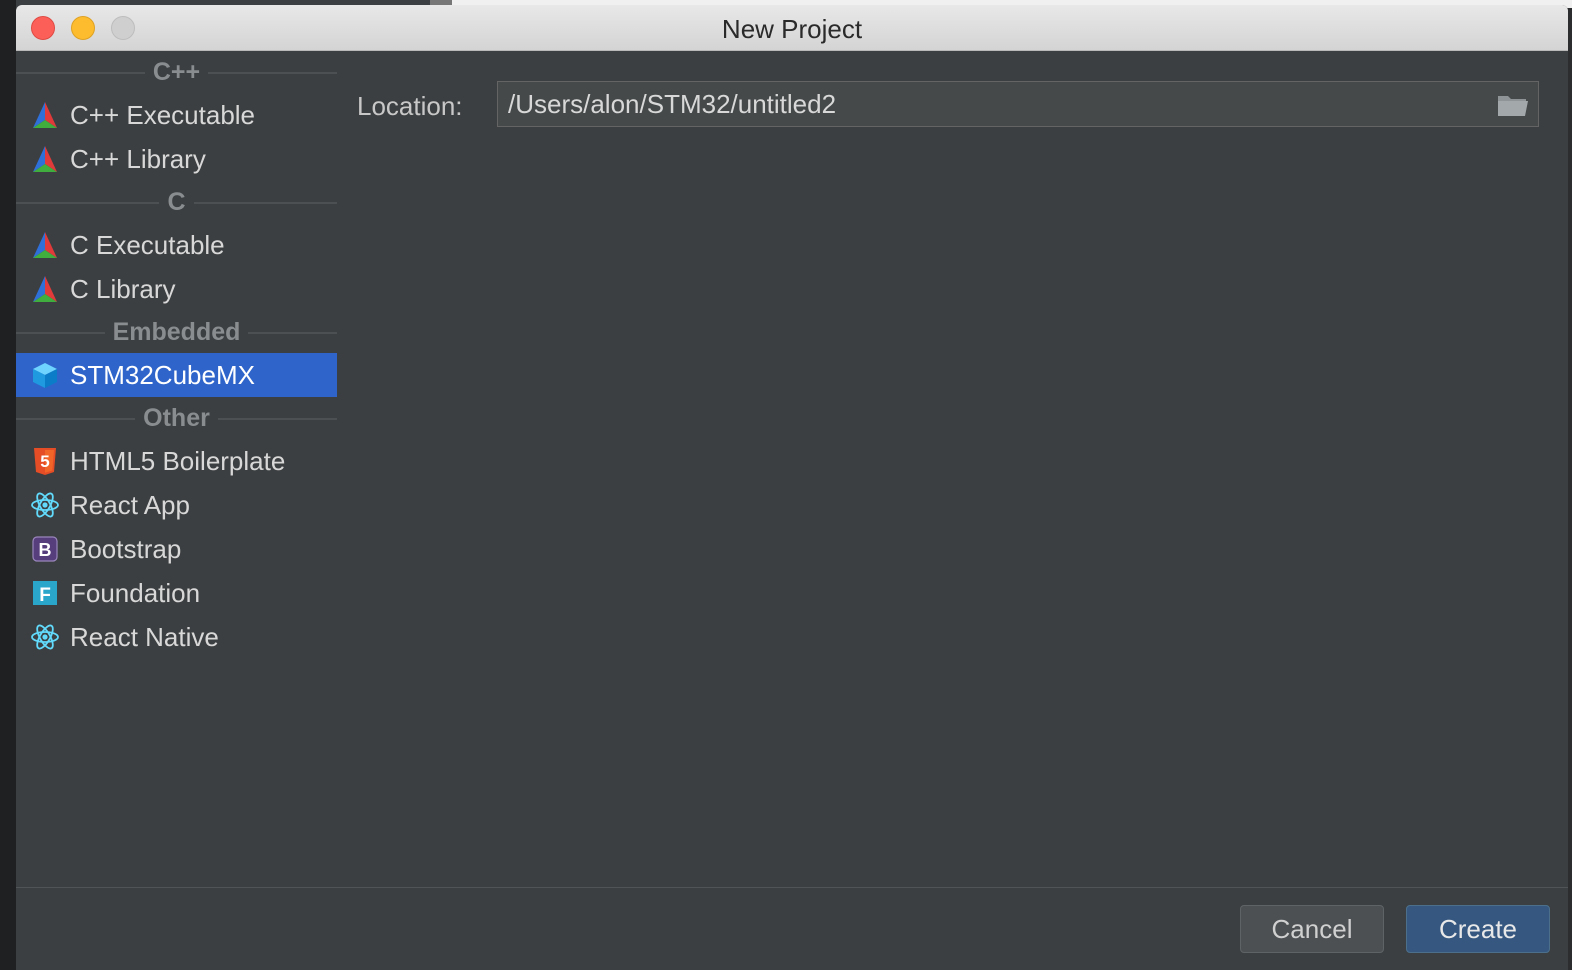  I want to click on foundation-icon: F, so click(45, 593).